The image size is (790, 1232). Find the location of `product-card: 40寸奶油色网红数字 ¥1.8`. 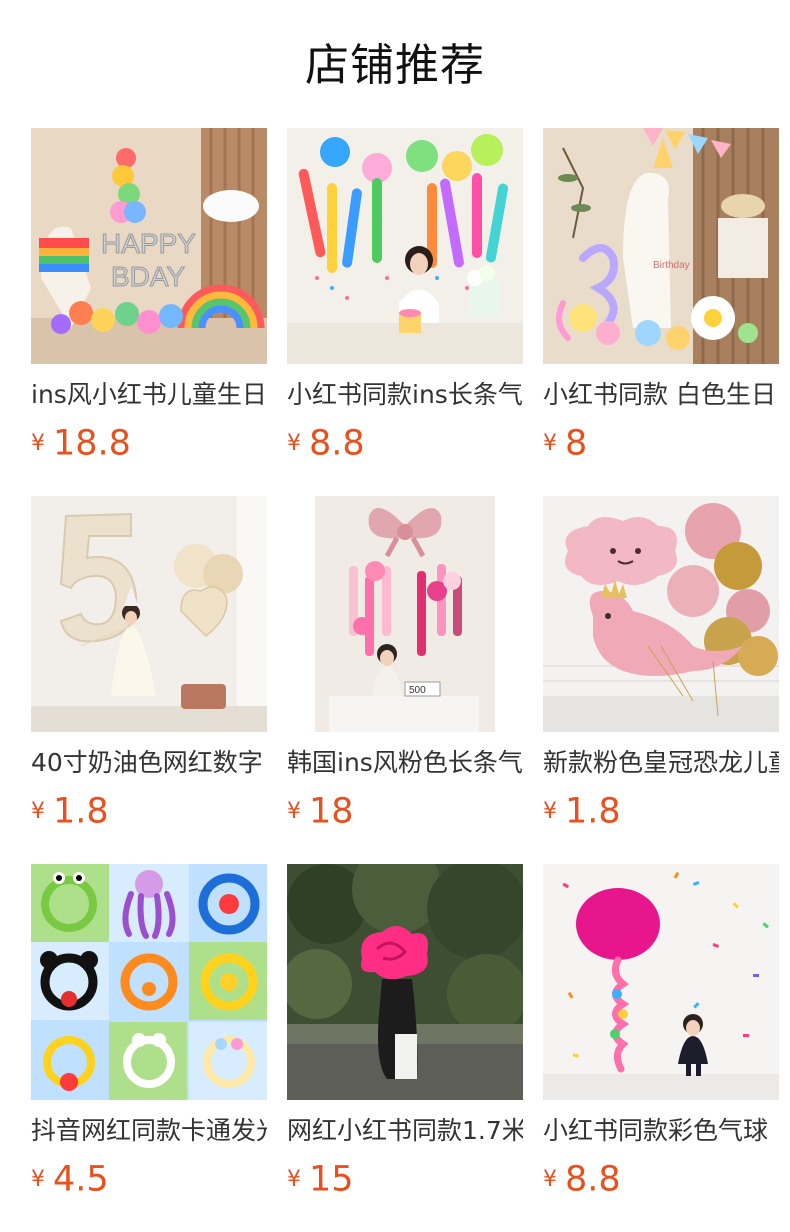

product-card: 40寸奶油色网红数字 ¥1.8 is located at coordinates (149, 680).